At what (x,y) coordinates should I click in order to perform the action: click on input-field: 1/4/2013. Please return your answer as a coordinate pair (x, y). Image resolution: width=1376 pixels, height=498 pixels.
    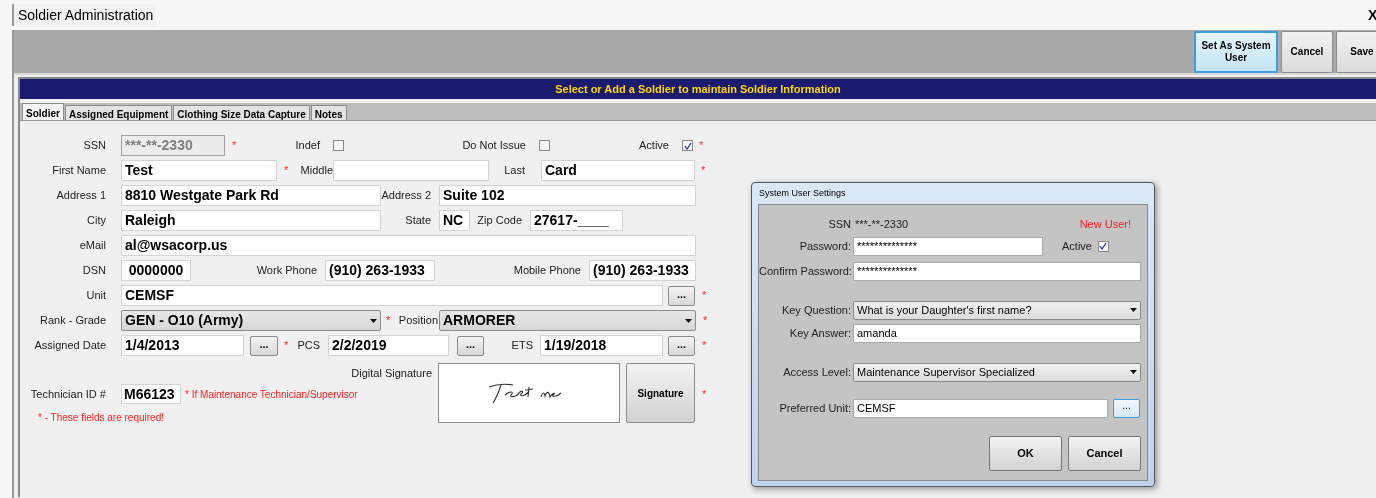
    Looking at the image, I should click on (182, 345).